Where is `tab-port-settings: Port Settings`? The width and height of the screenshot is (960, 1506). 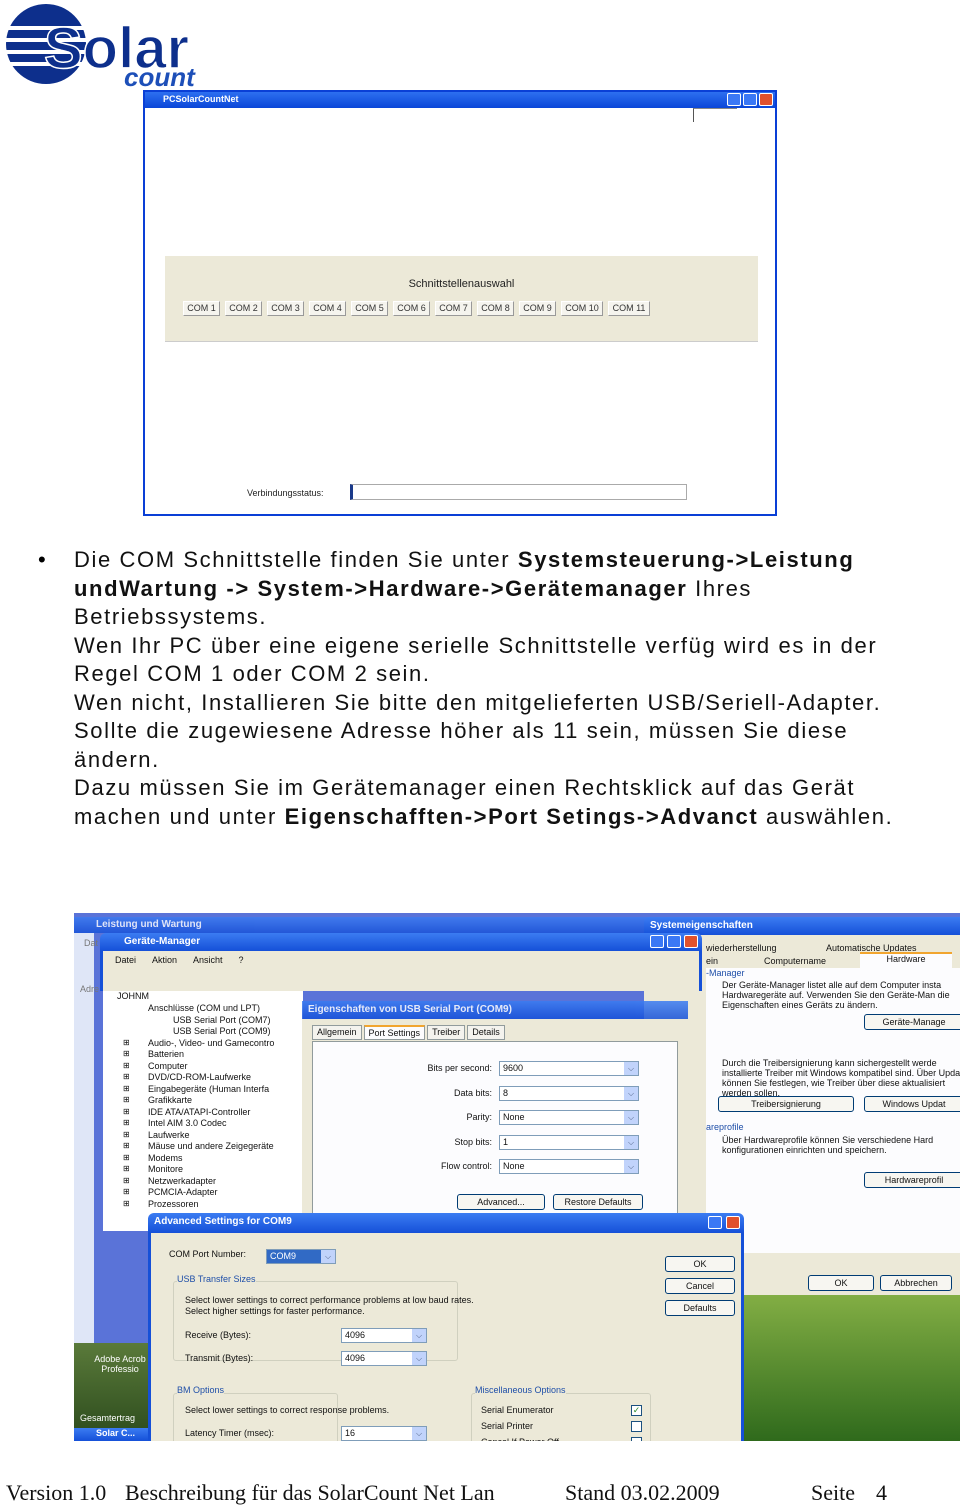 tab-port-settings: Port Settings is located at coordinates (394, 1032).